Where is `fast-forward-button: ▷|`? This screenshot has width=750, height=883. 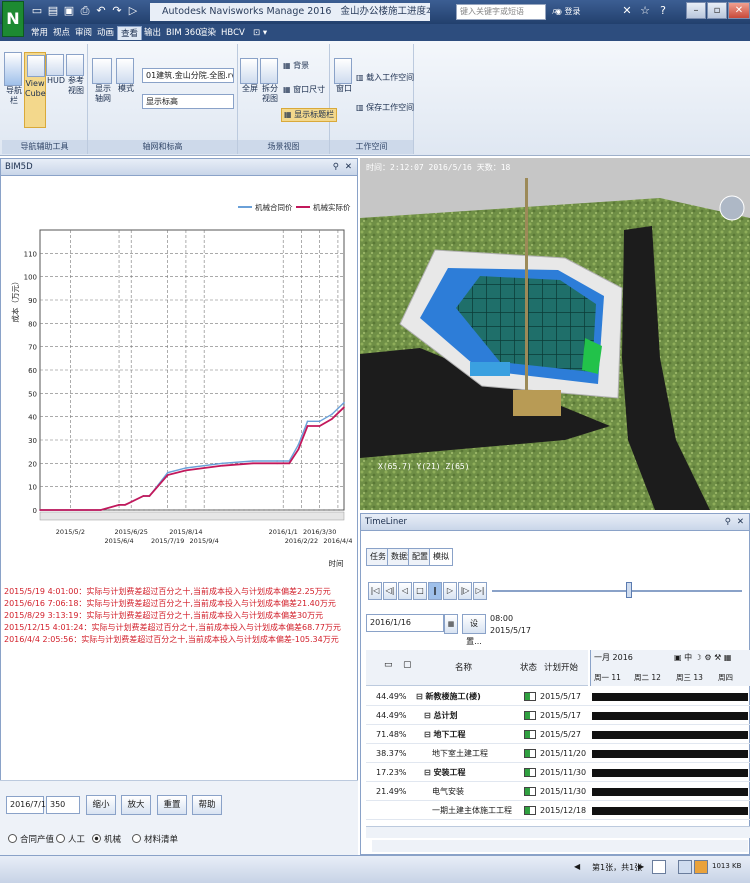 fast-forward-button: ▷| is located at coordinates (480, 591).